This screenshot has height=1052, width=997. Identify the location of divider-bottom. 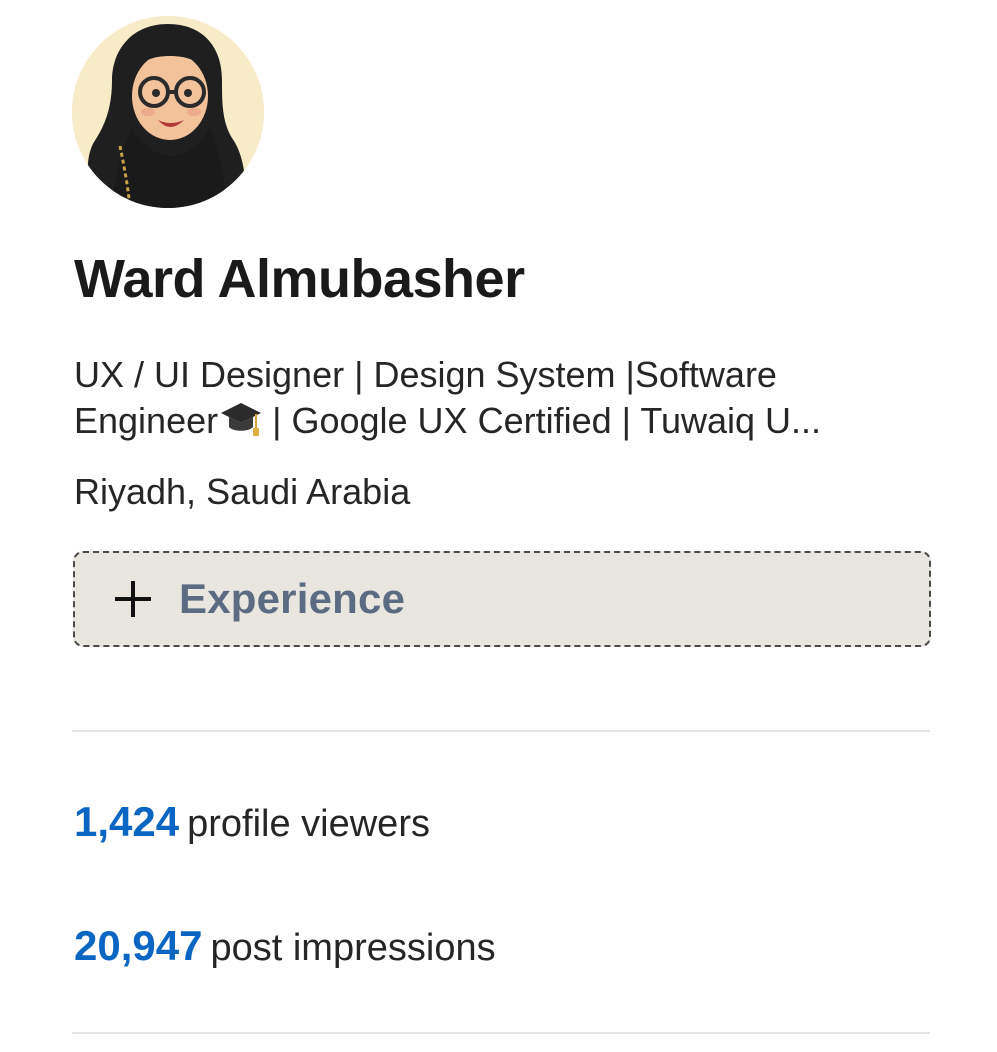
(501, 1033).